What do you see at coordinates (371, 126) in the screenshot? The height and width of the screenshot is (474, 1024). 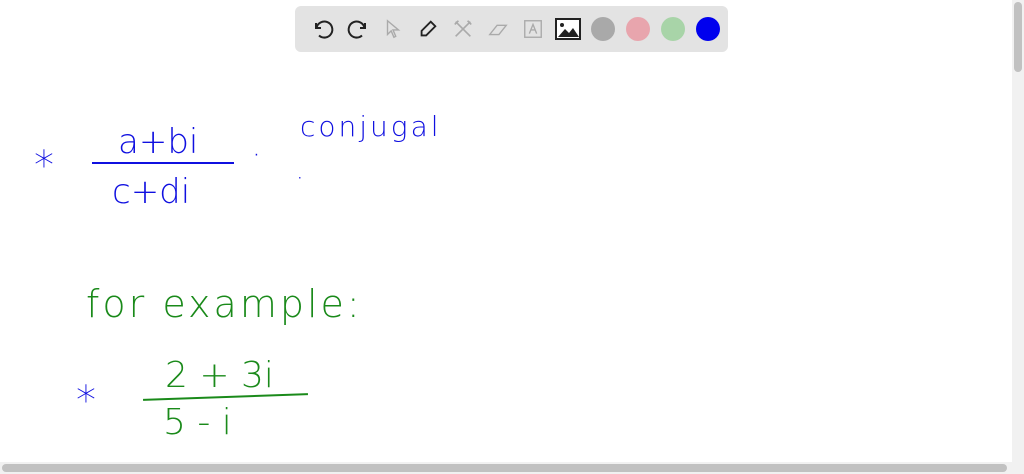 I see `conjugal-note: conjugal` at bounding box center [371, 126].